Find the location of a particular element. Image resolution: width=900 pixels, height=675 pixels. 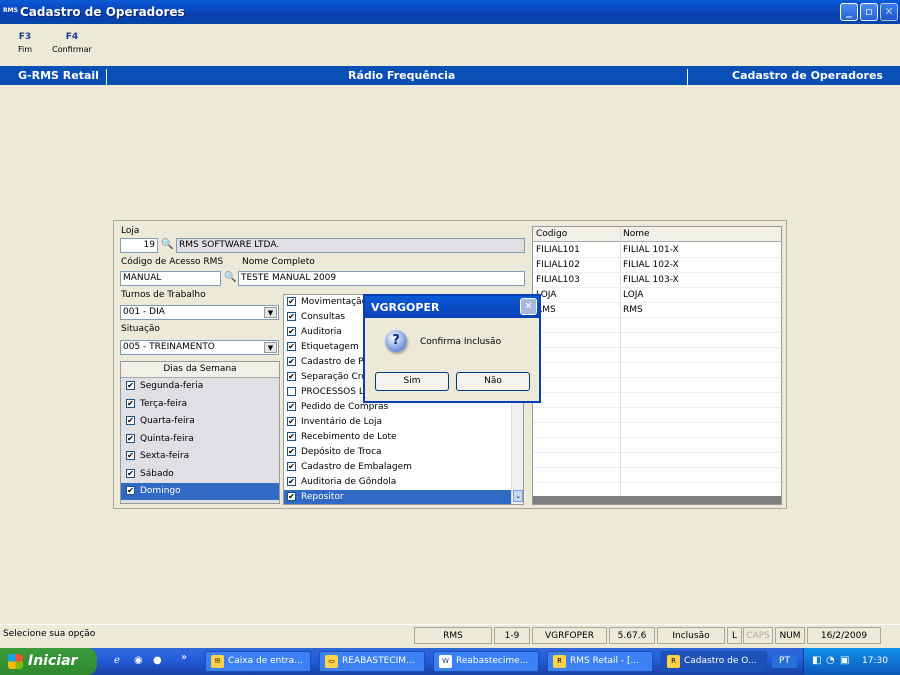

codigo-field: MANUAL is located at coordinates (170, 278).